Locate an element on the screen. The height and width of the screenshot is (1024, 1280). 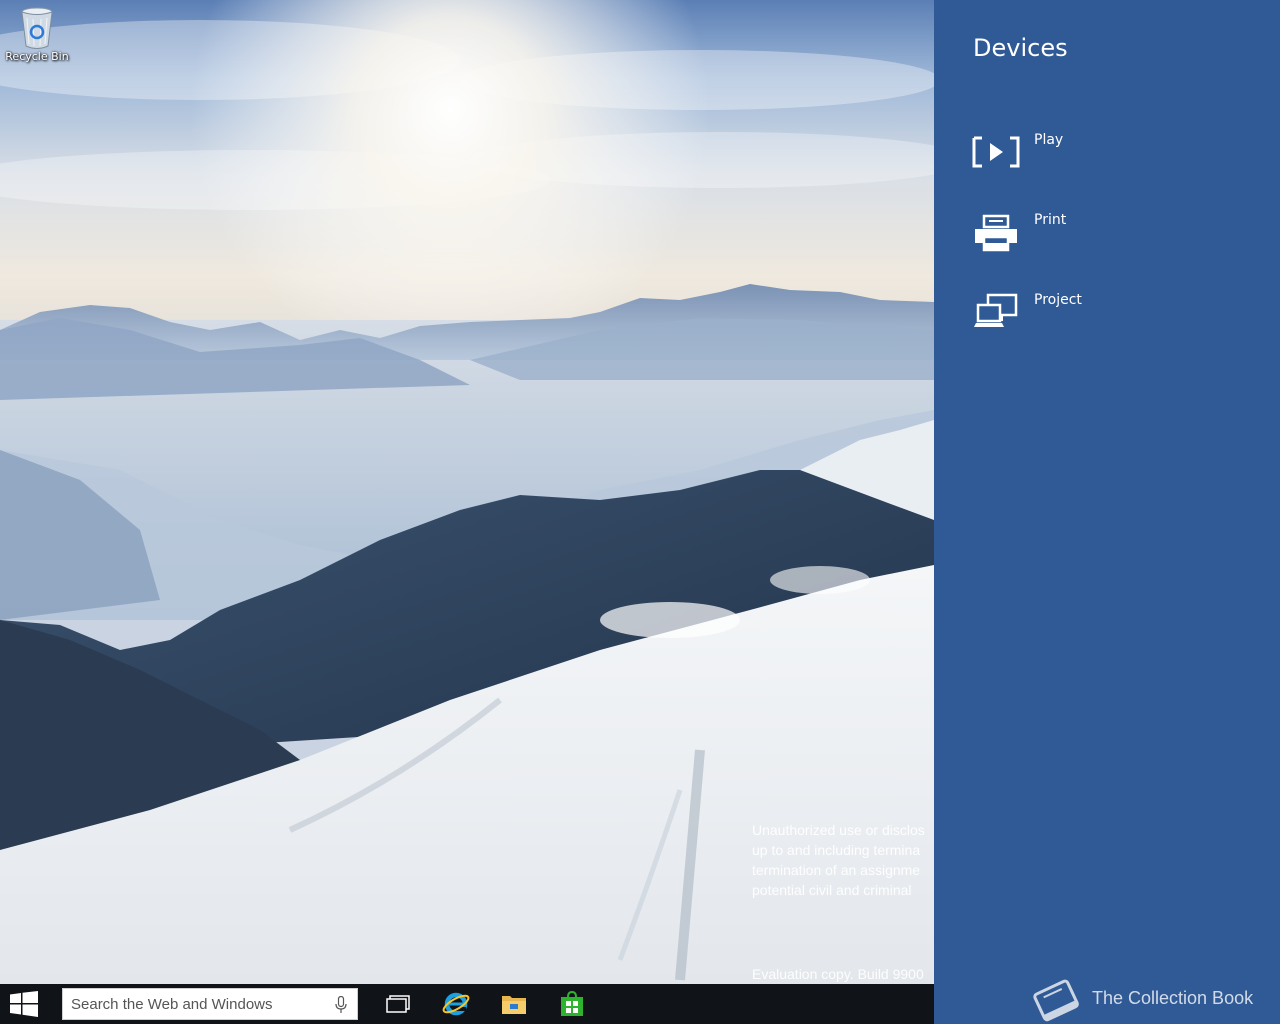
printer-icon is located at coordinates (996, 233).